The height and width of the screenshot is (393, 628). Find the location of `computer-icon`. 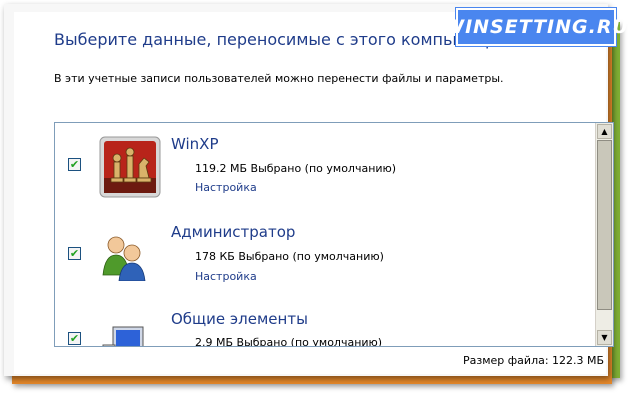

computer-icon is located at coordinates (124, 335).